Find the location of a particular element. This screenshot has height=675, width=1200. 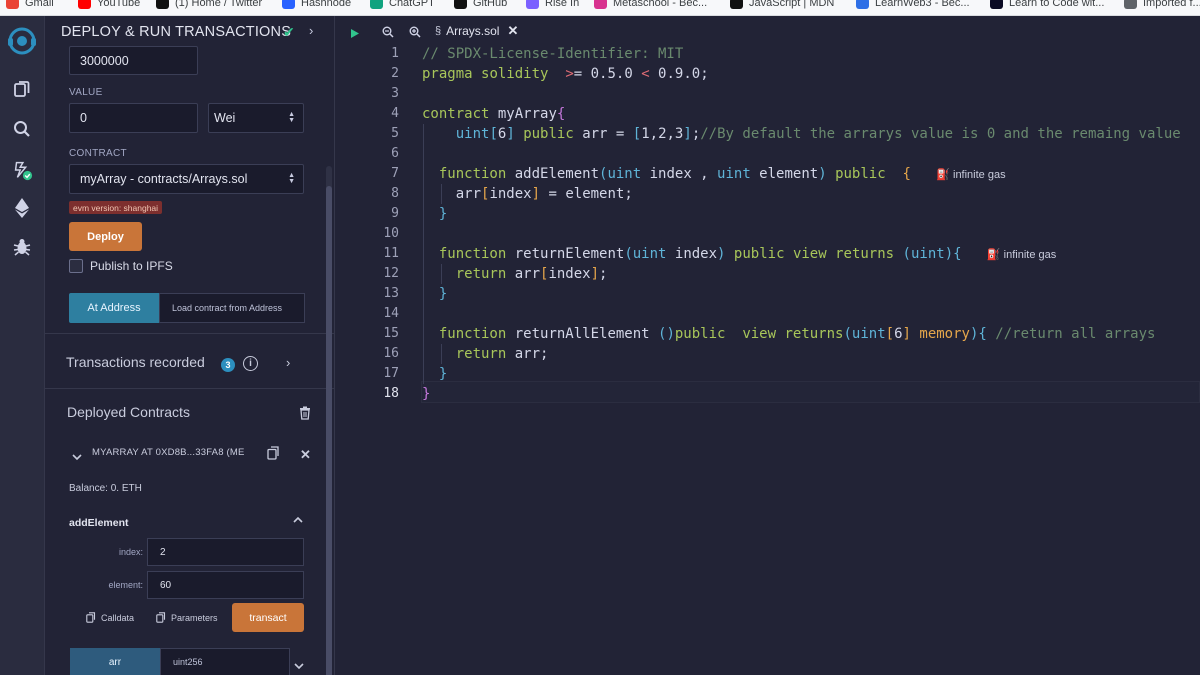

calldata-button: Calldata is located at coordinates (110, 617).